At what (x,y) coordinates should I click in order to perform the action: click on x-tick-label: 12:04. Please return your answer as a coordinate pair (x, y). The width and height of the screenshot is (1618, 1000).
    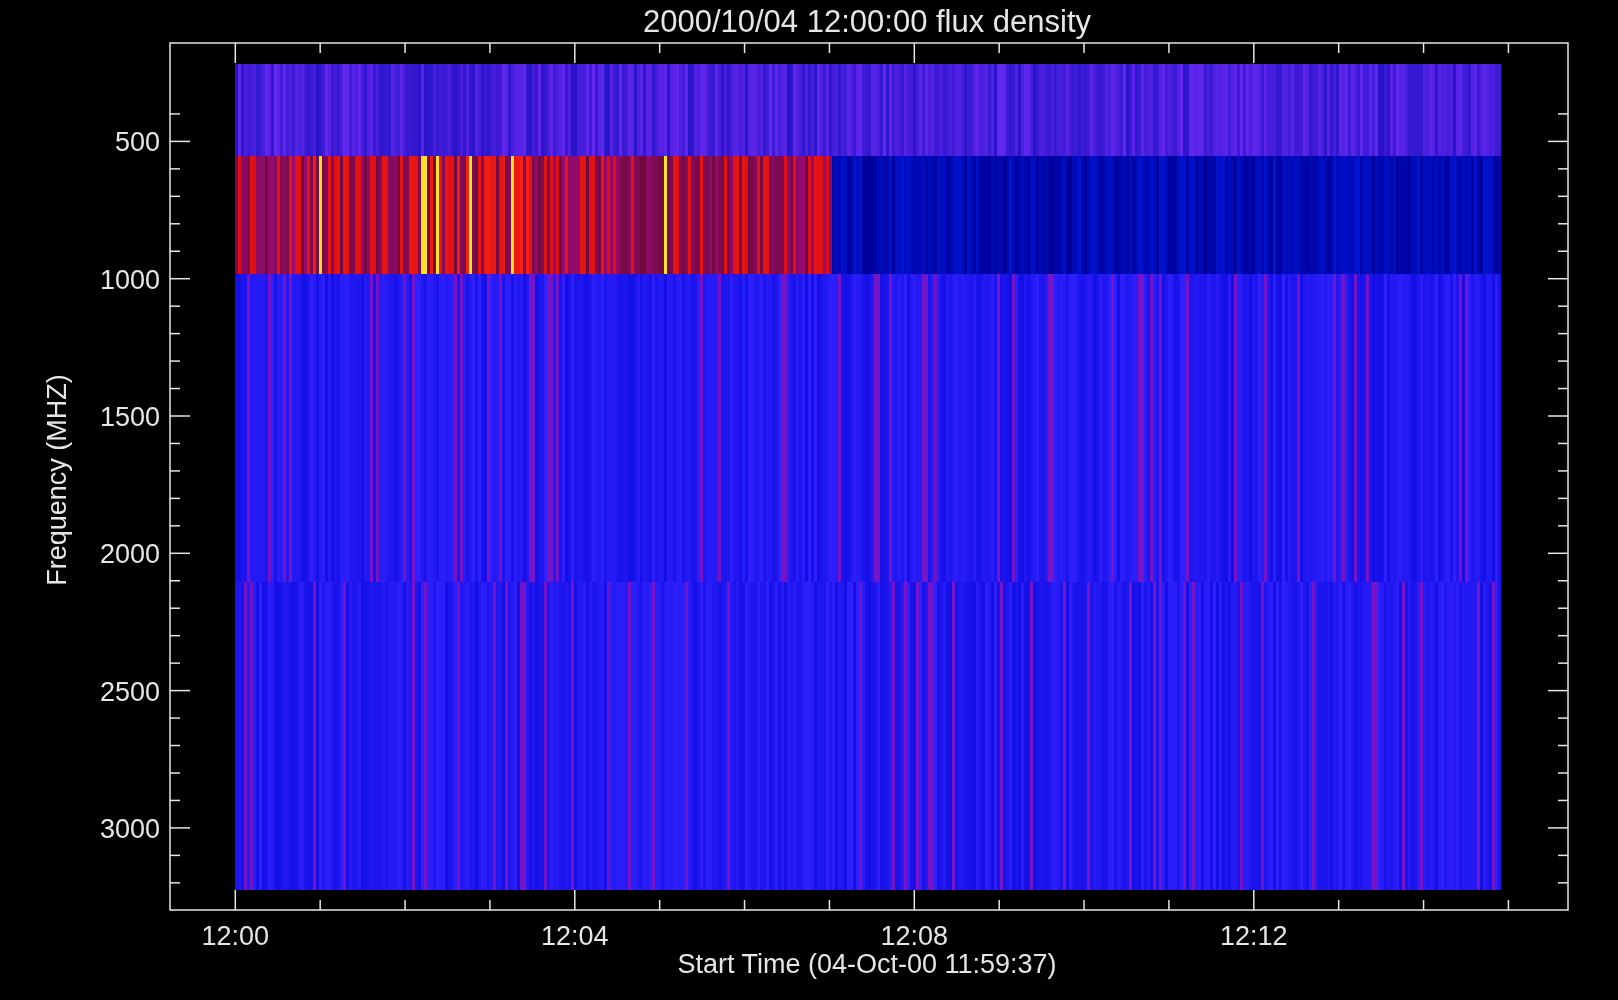
    Looking at the image, I should click on (575, 936).